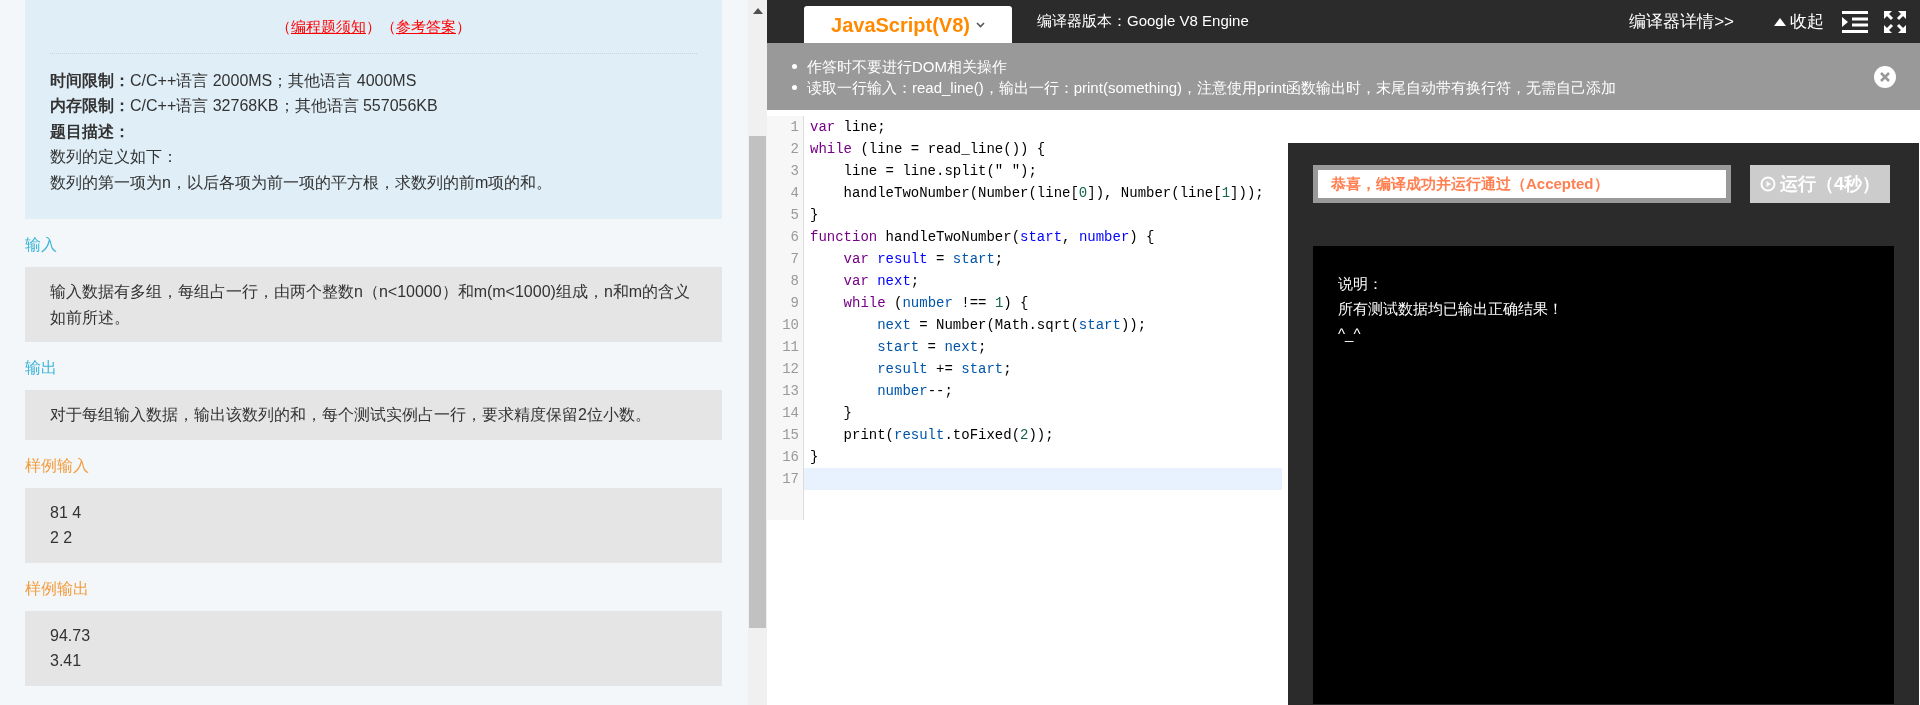 The width and height of the screenshot is (1920, 705). I want to click on line-number: 5, so click(794, 215).